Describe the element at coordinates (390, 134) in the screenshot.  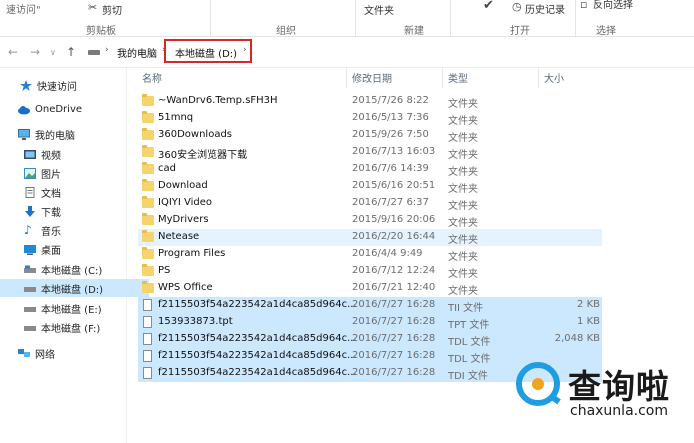
I see `file-modified: 2015/9/26 7:50` at that location.